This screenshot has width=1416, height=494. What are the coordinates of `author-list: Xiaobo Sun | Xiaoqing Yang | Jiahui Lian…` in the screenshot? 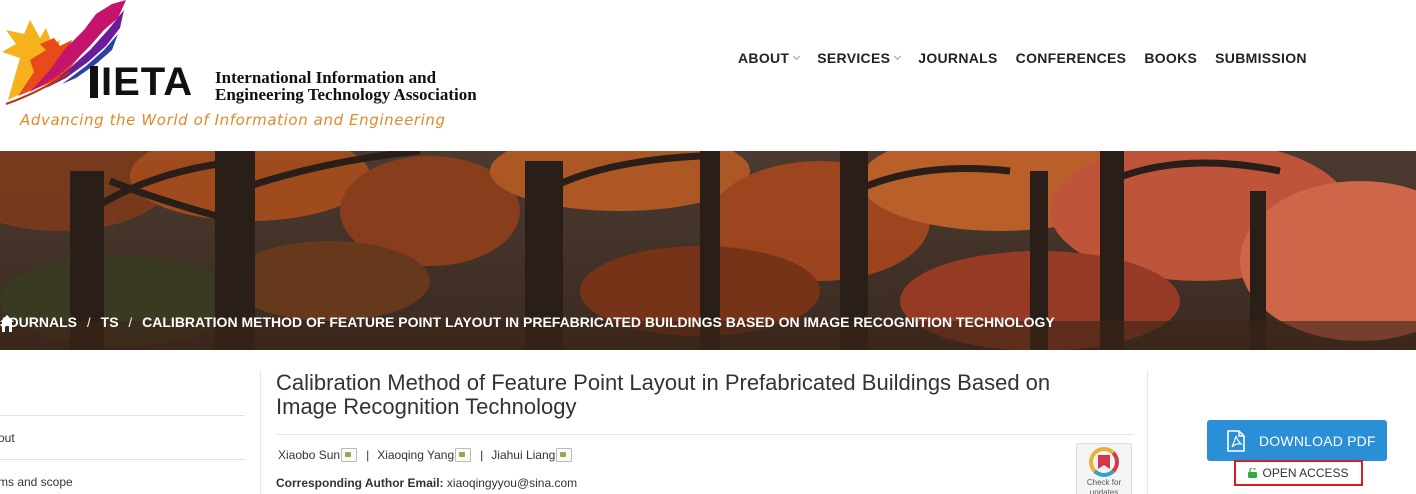 It's located at (425, 455).